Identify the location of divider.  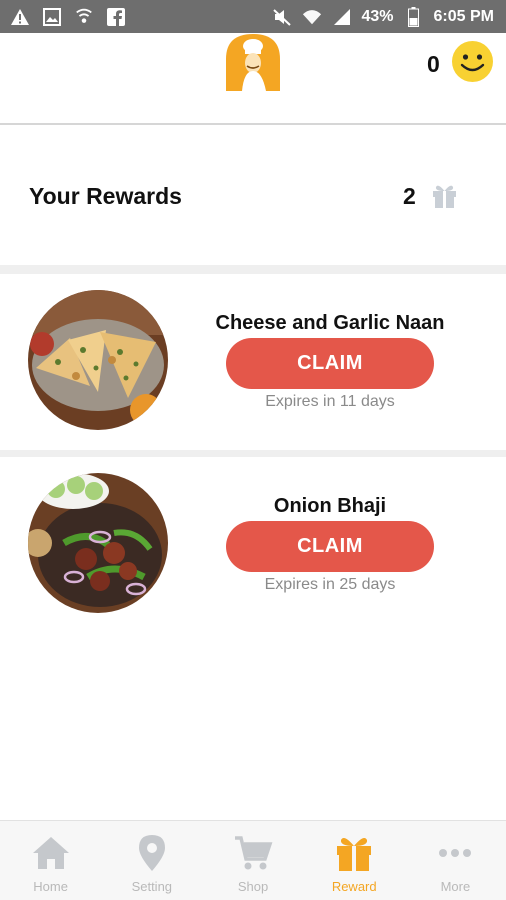
(253, 269).